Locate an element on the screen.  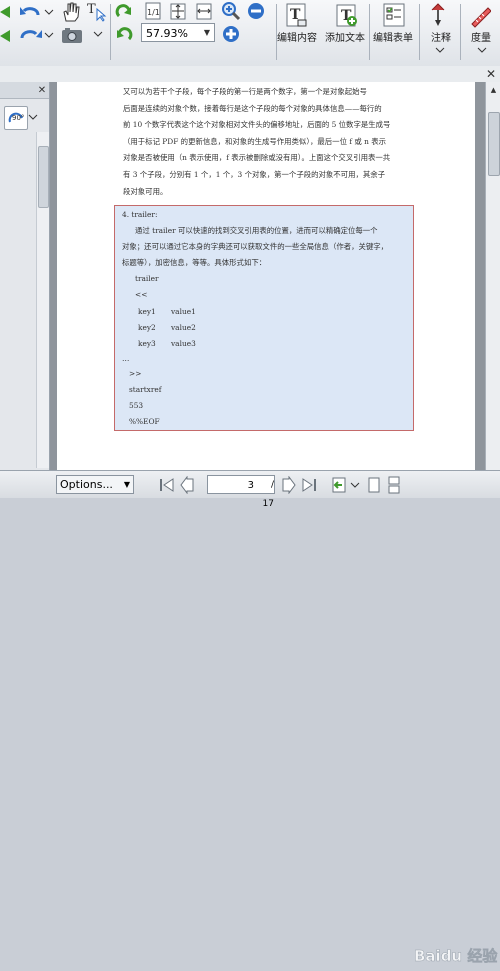
comment-label: 注释 is located at coordinates (441, 36).